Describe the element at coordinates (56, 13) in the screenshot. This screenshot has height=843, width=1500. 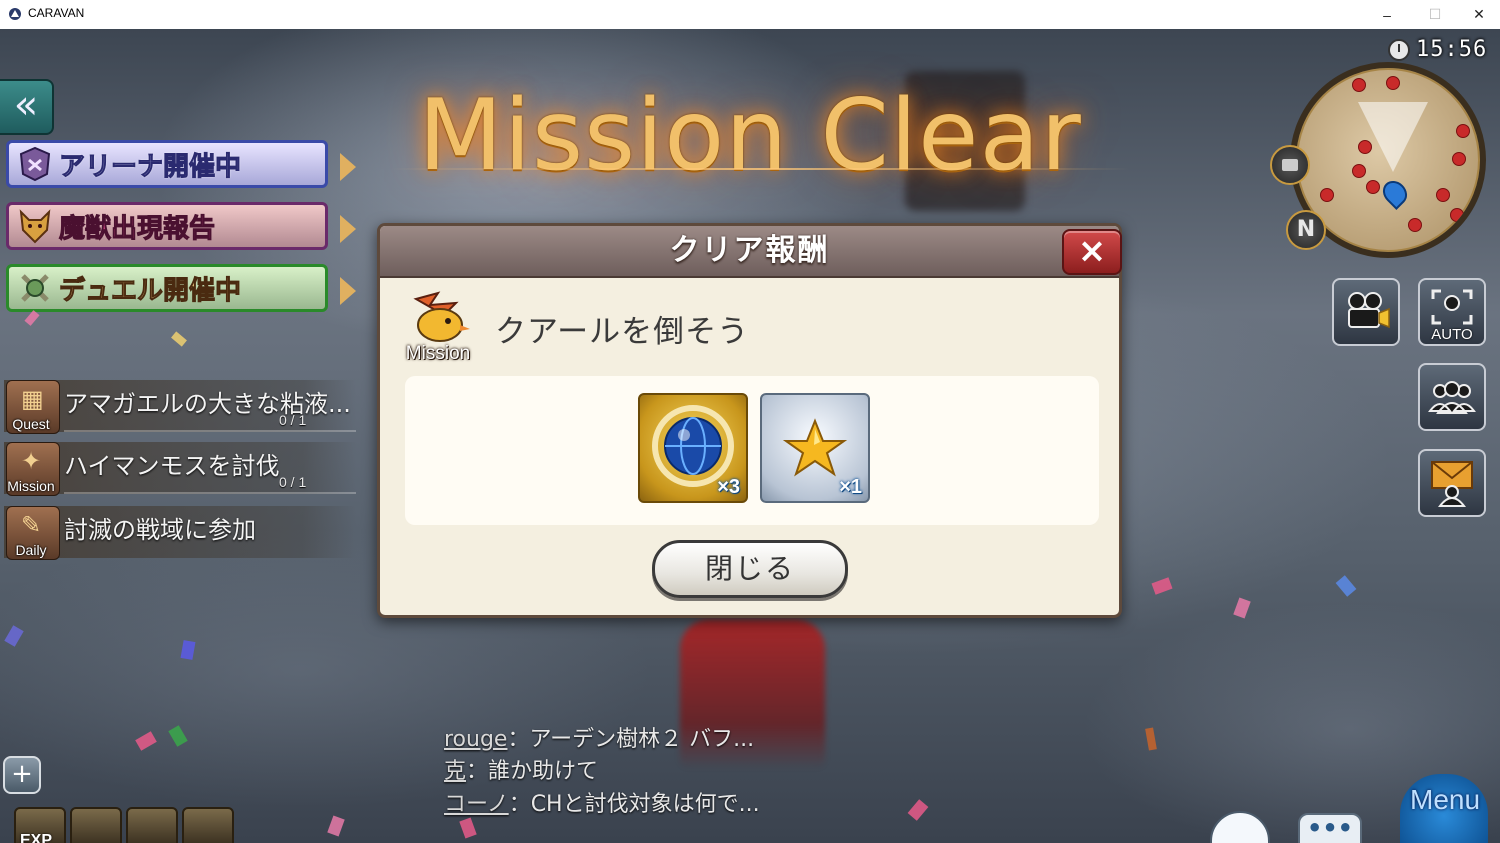
I see `window-title: CARAVAN` at that location.